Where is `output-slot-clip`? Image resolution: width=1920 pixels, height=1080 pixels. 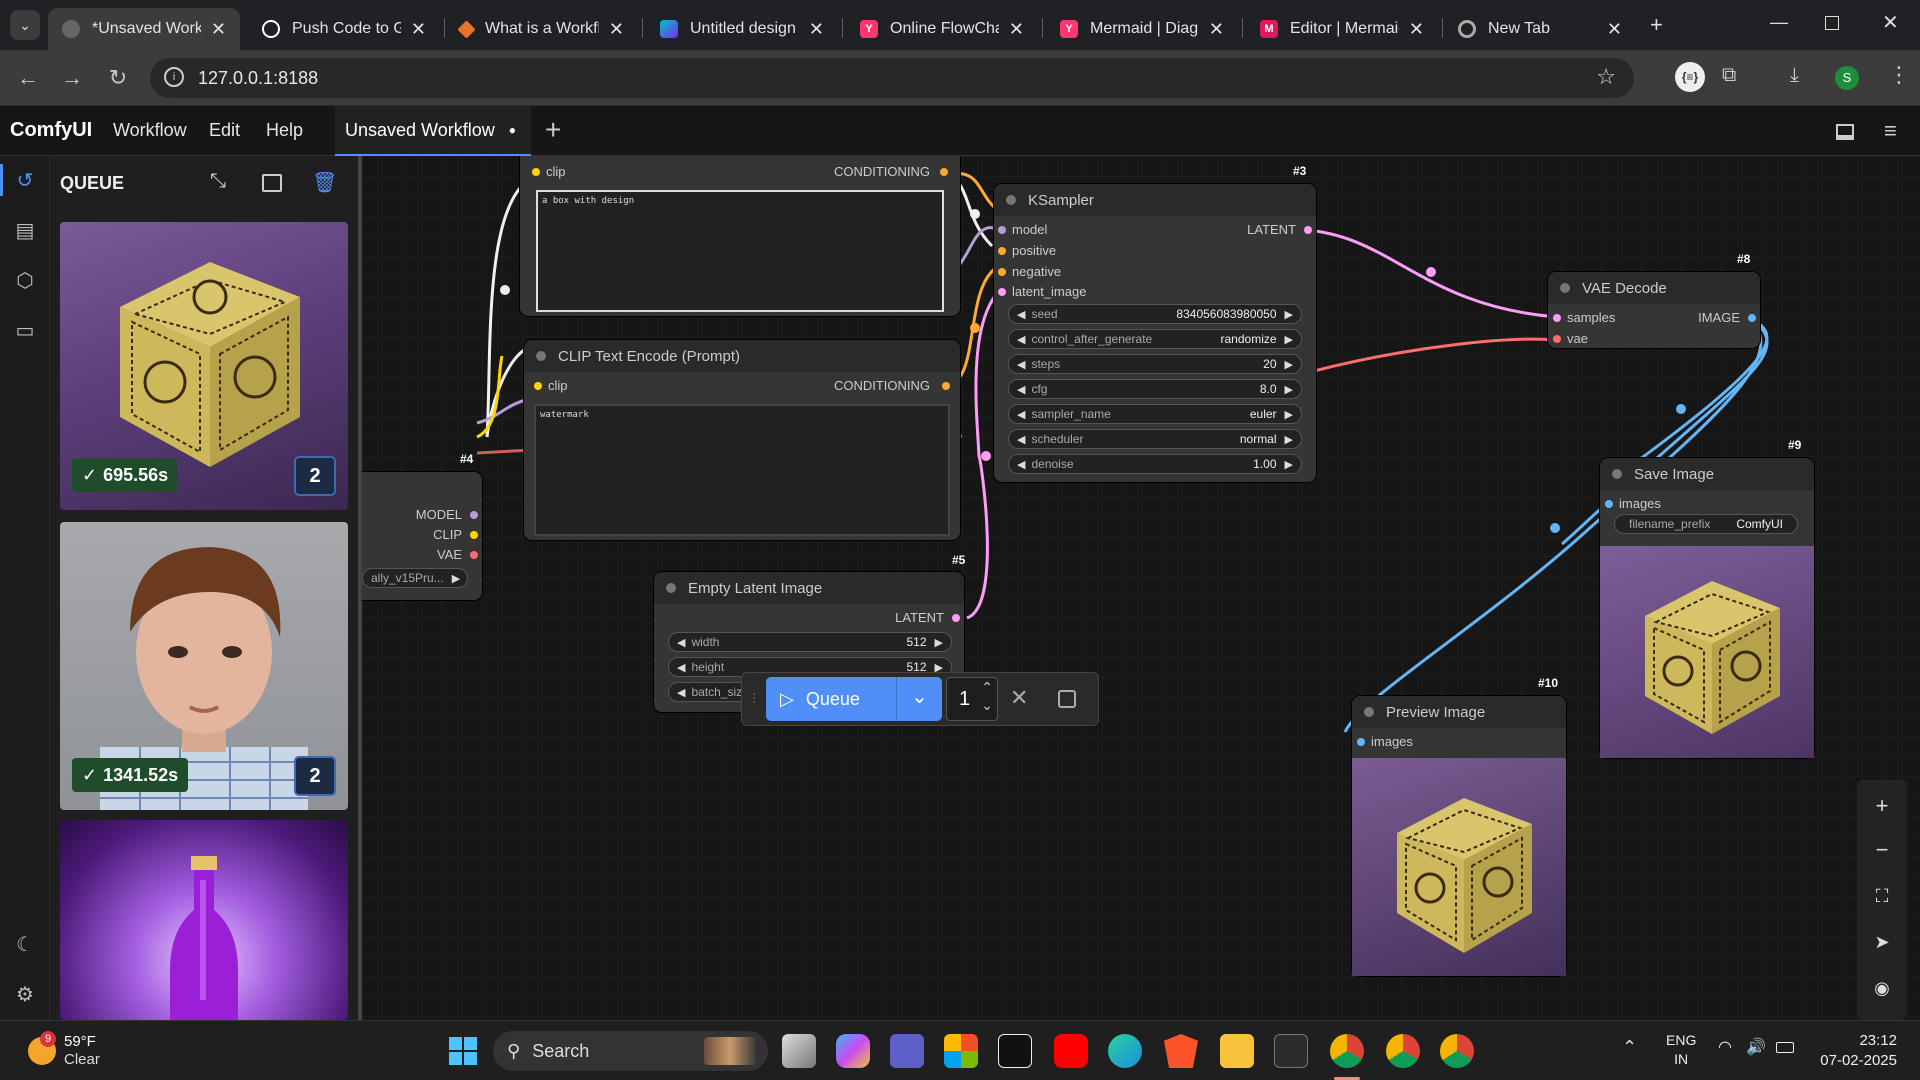
output-slot-clip is located at coordinates (474, 535).